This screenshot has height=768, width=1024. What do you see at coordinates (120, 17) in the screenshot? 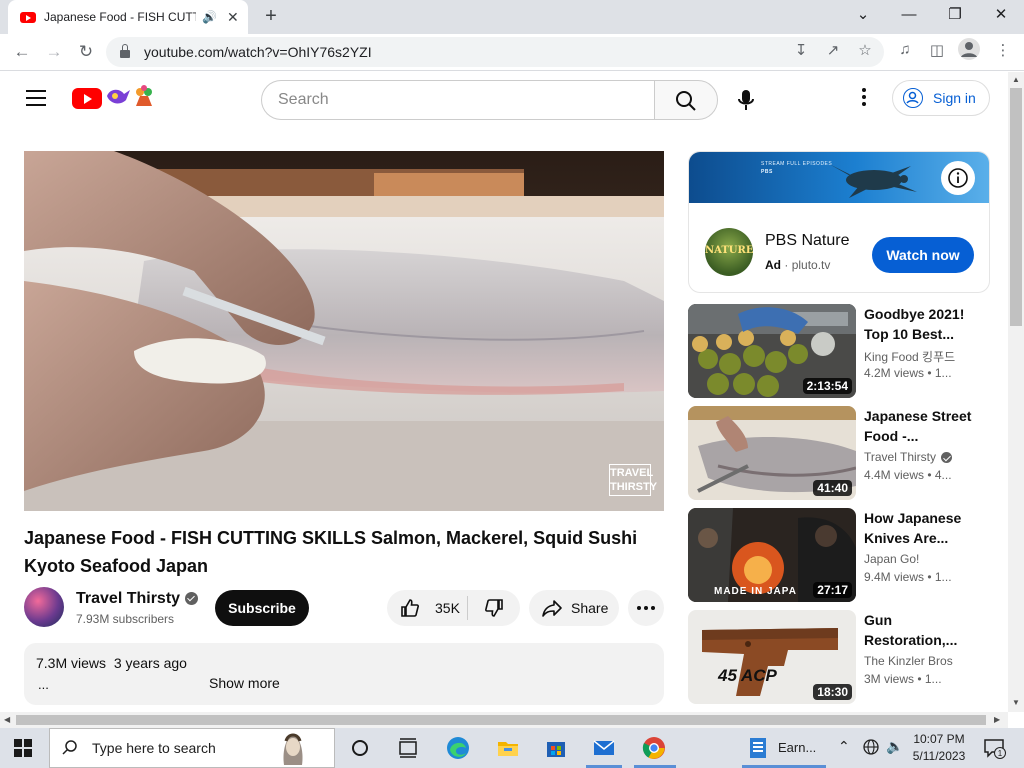
I see `tab-title: Japanese Food - FISH CUTTING SKILLS` at bounding box center [120, 17].